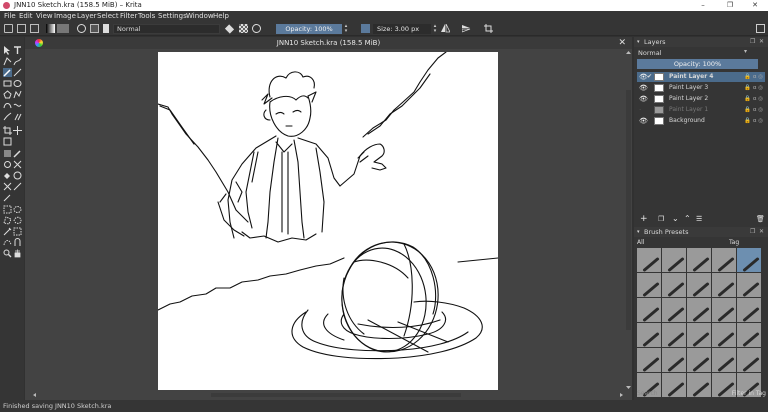  Describe the element at coordinates (87, 16) in the screenshot. I see `menu-layer: Layer` at that location.